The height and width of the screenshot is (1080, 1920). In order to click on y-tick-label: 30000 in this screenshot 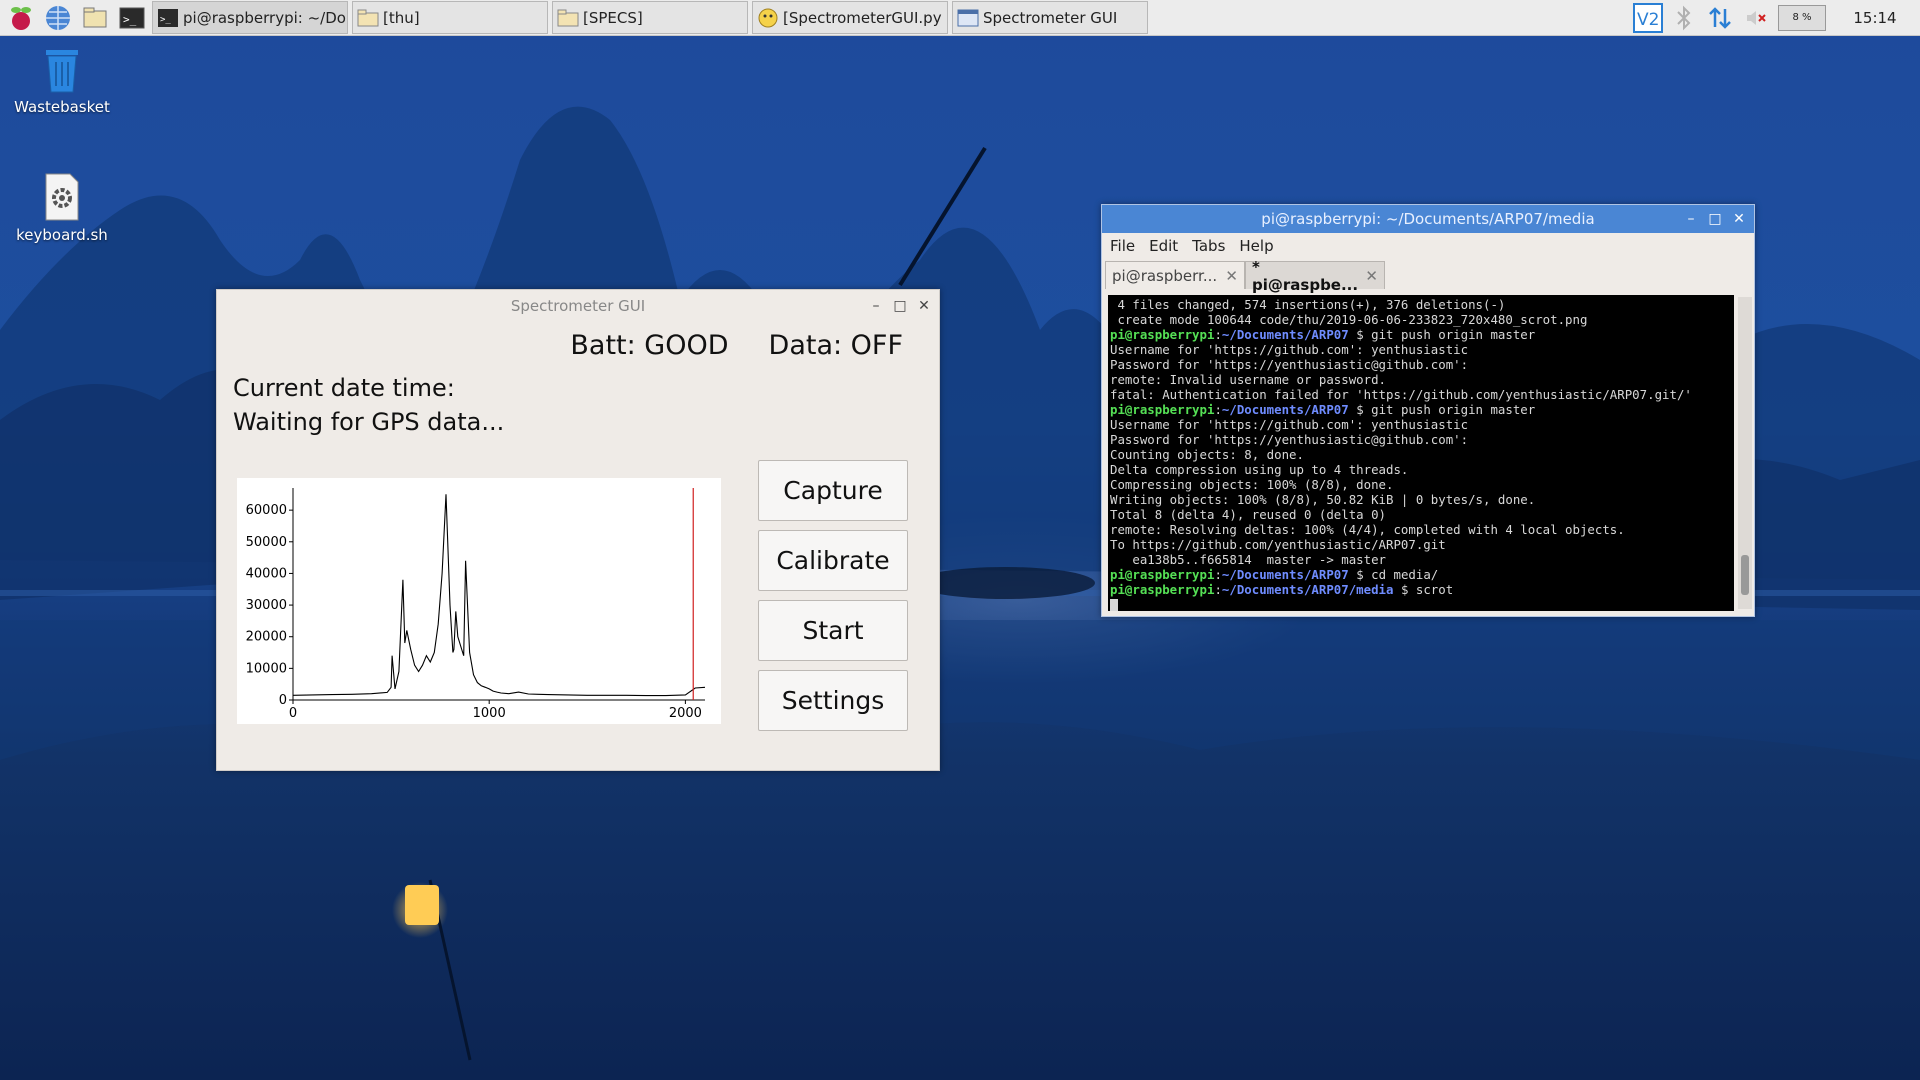, I will do `click(266, 605)`.